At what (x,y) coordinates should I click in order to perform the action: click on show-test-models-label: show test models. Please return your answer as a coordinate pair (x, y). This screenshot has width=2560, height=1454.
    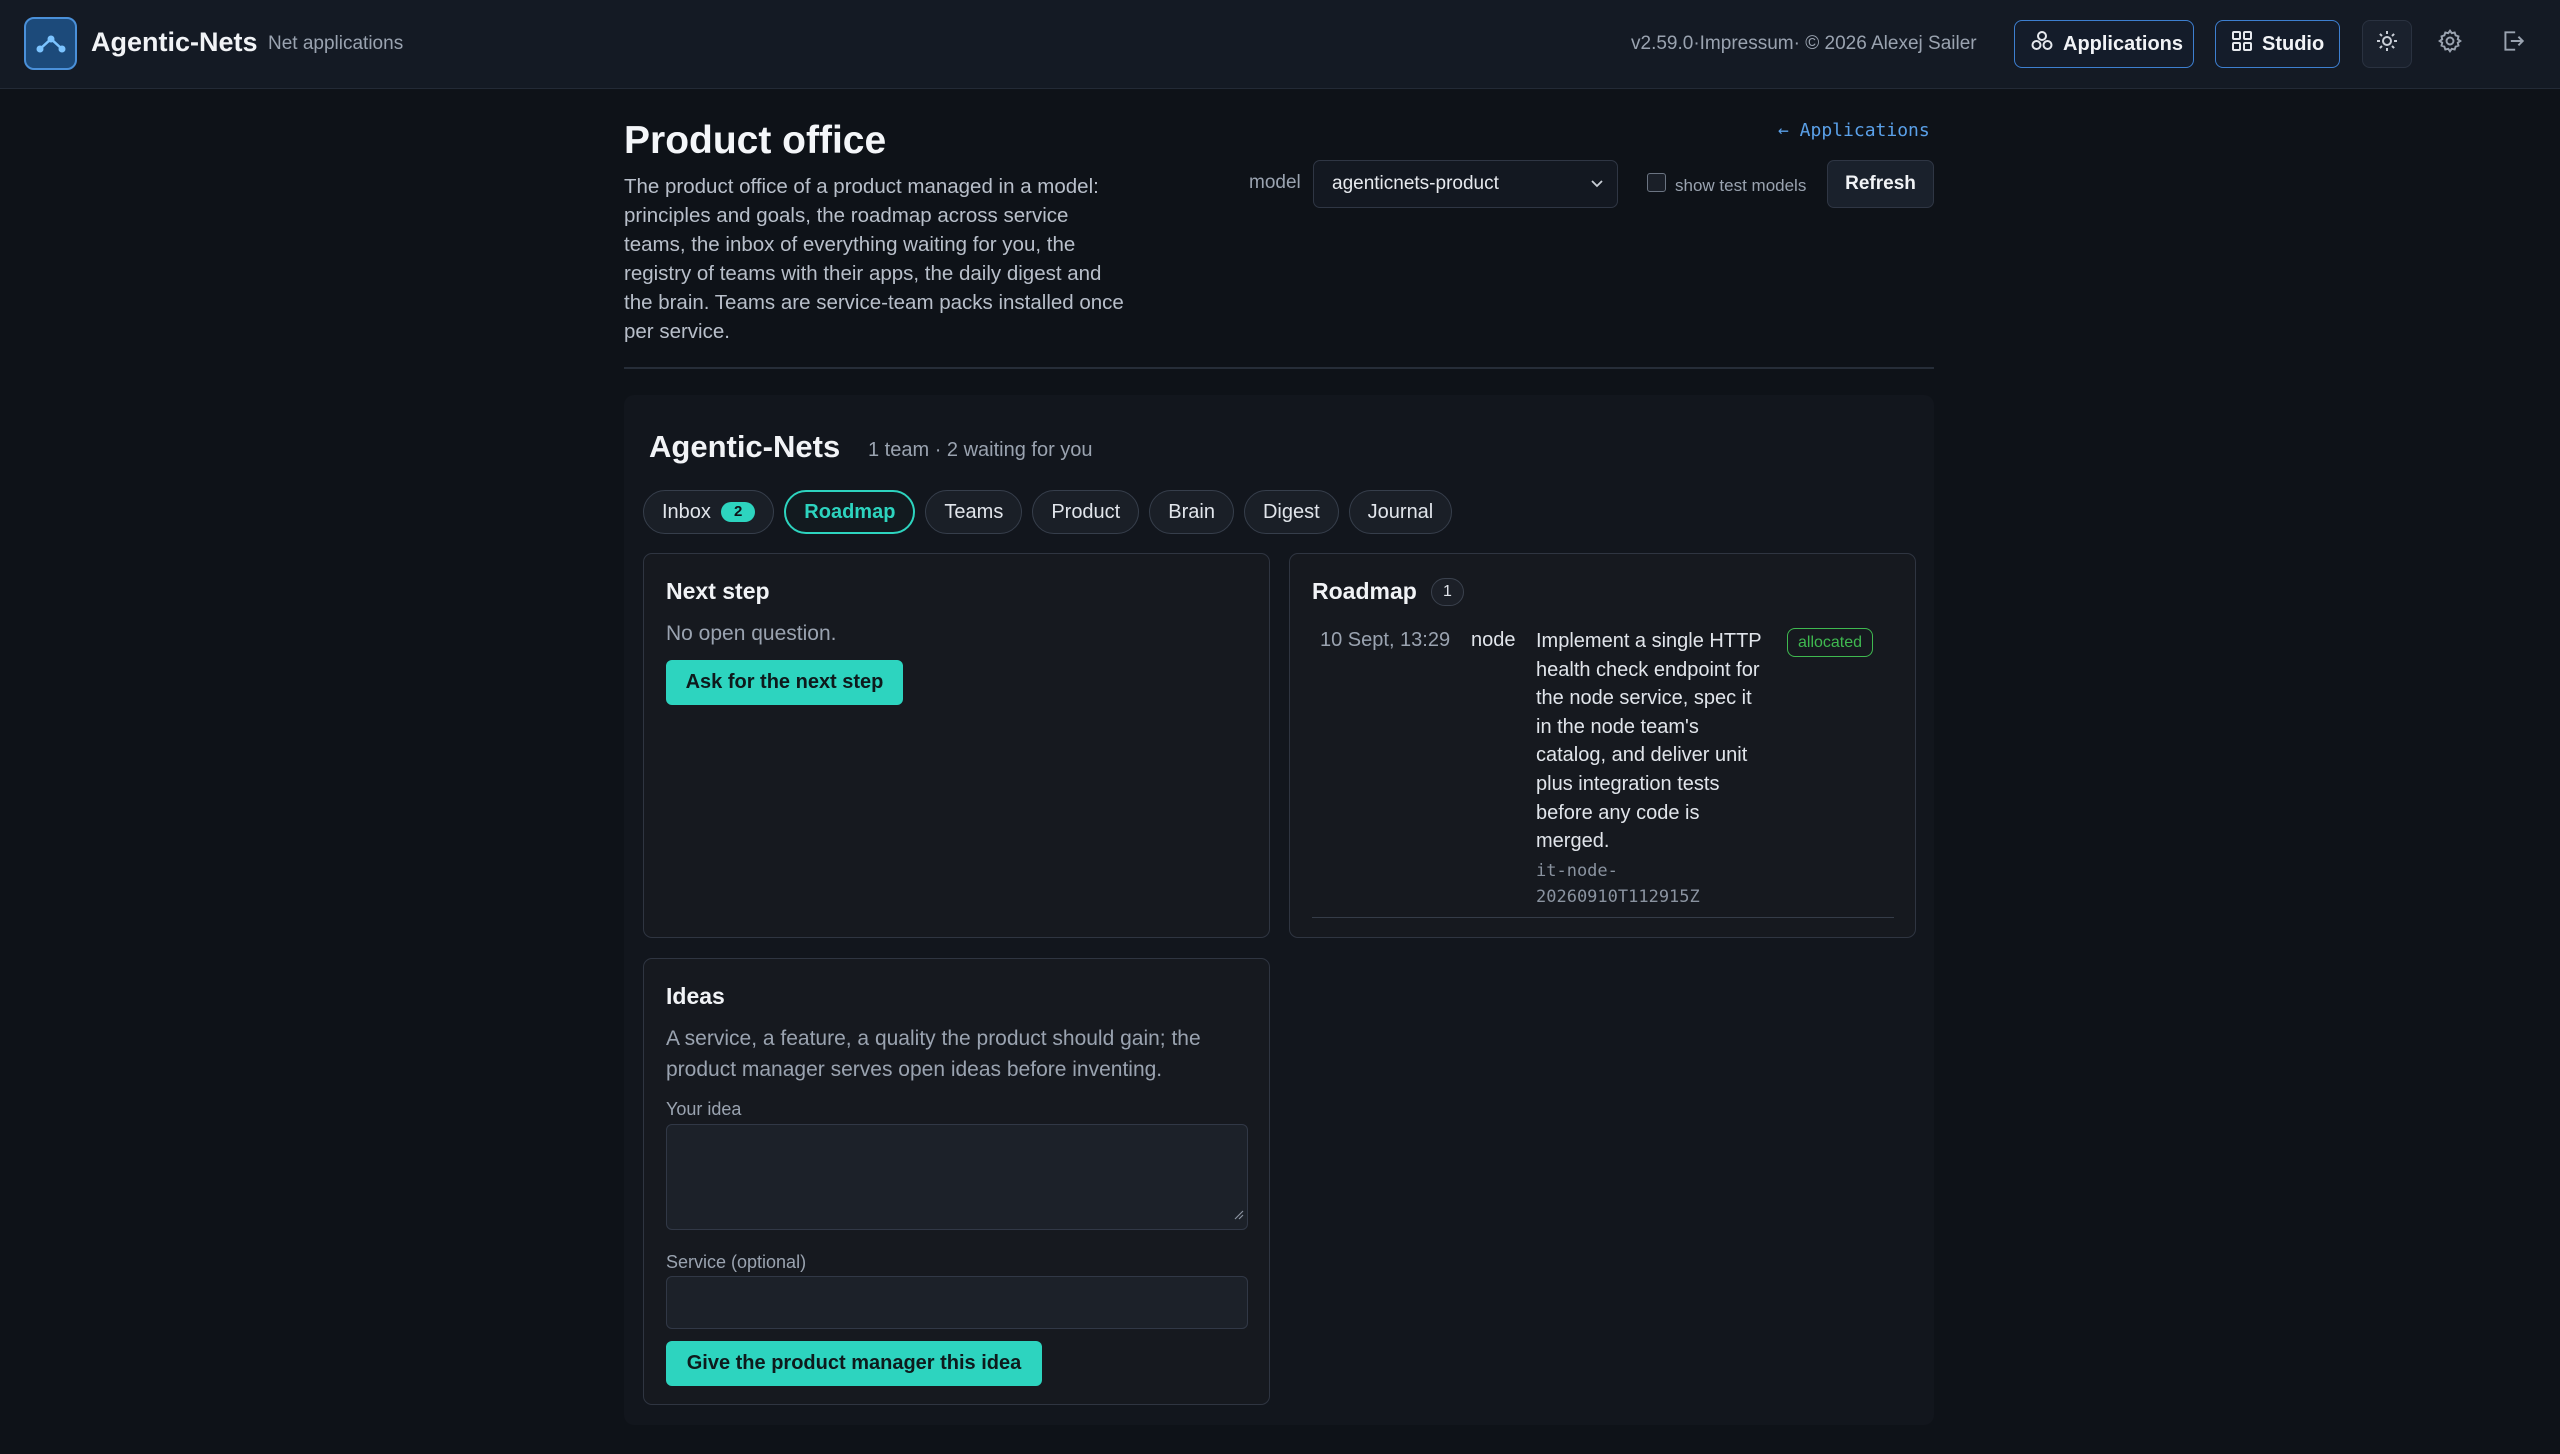
    Looking at the image, I should click on (1740, 186).